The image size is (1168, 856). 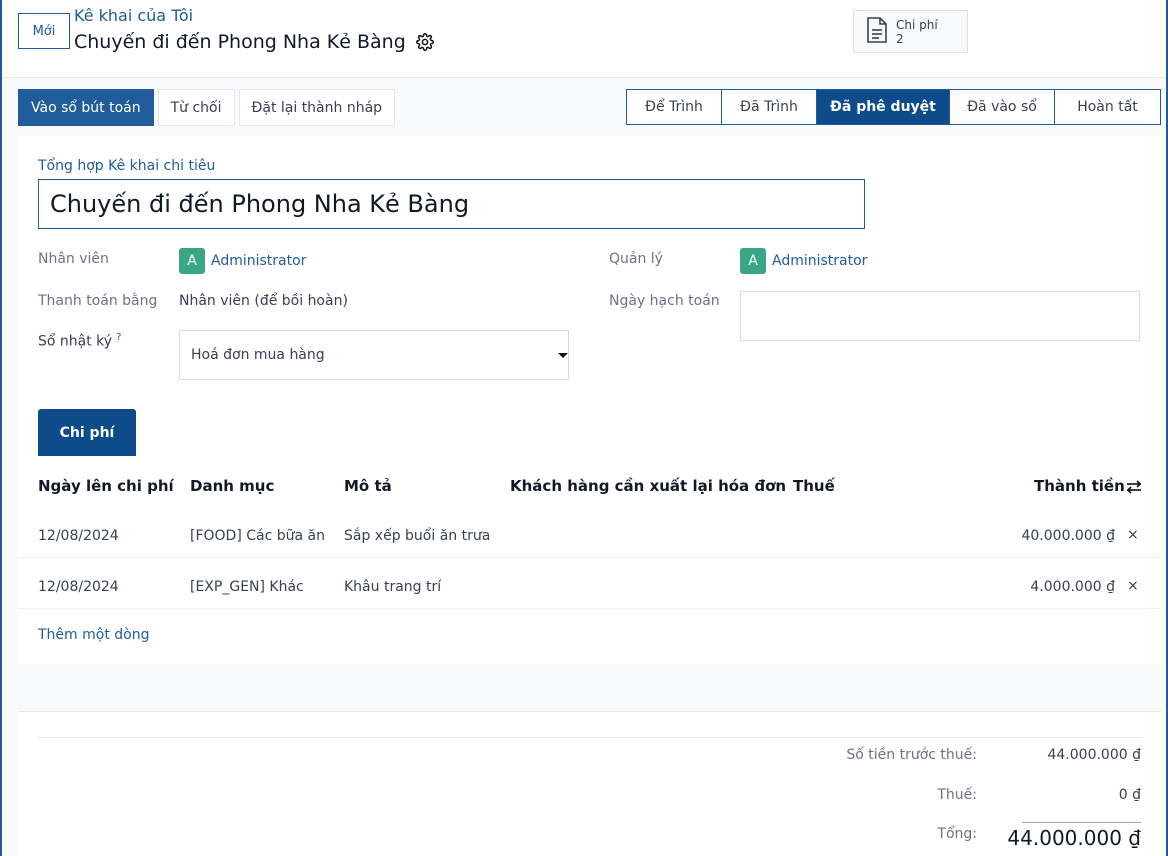 What do you see at coordinates (263, 301) in the screenshot?
I see `paid-by-value: Nhân viên (để bồi hoàn)` at bounding box center [263, 301].